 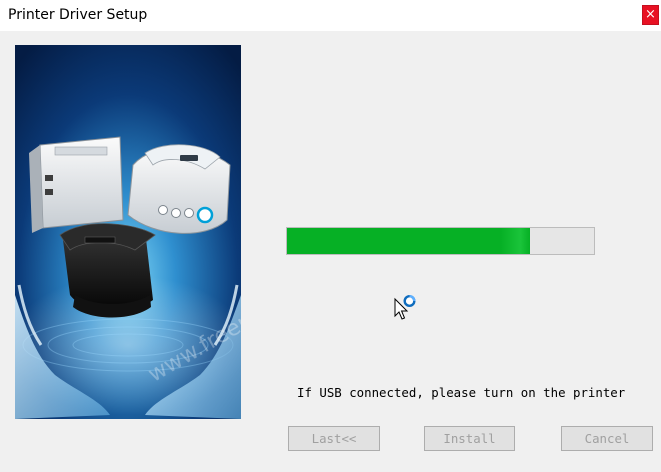 I want to click on last-button: Last<<, so click(x=334, y=438).